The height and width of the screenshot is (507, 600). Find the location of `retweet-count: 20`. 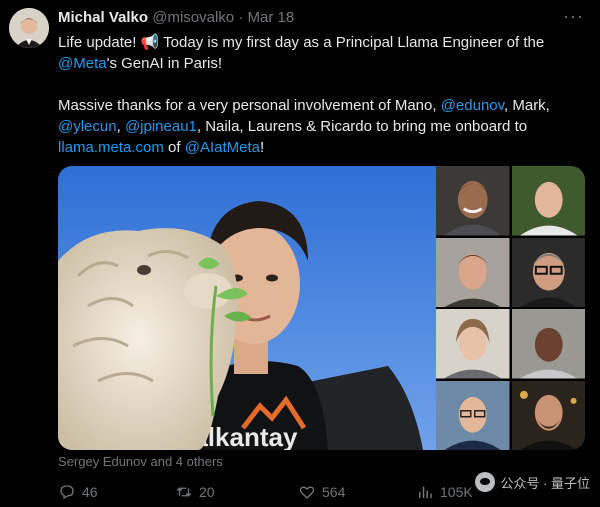

retweet-count: 20 is located at coordinates (207, 492).